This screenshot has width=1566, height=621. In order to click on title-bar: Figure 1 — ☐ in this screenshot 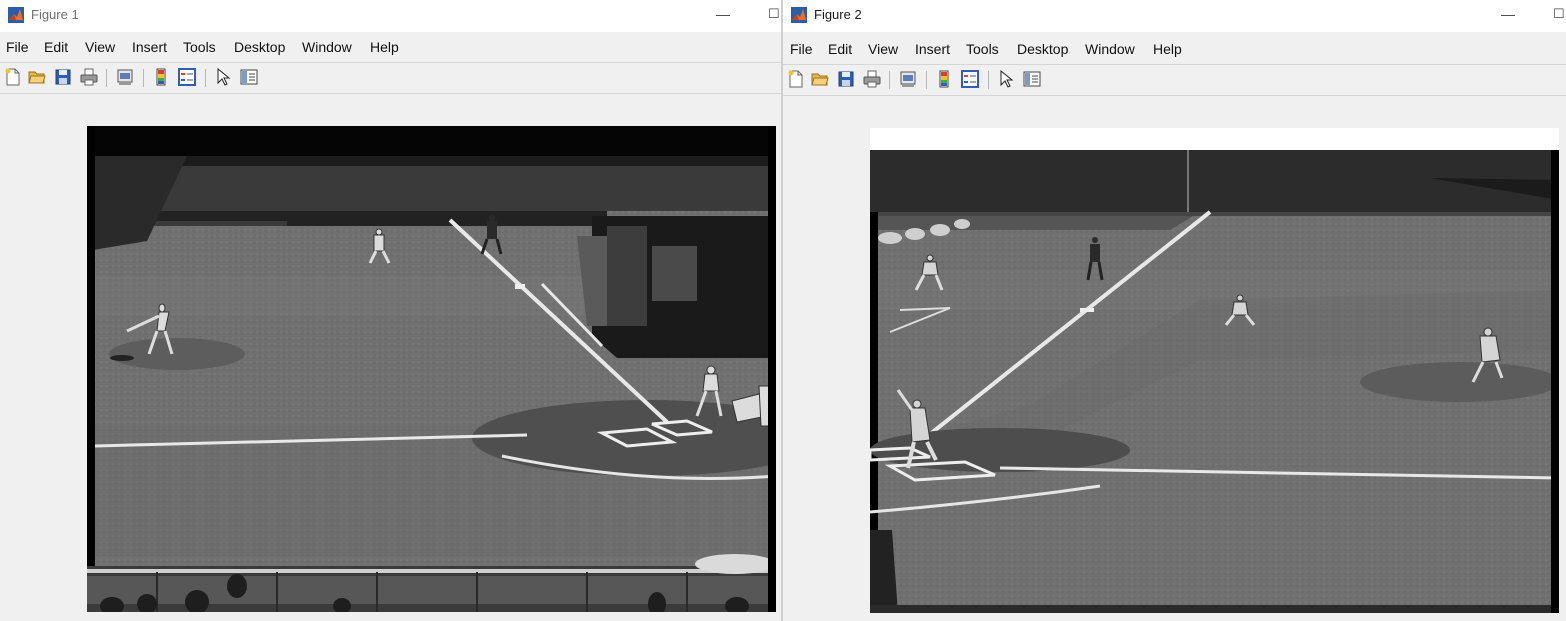, I will do `click(390, 16)`.